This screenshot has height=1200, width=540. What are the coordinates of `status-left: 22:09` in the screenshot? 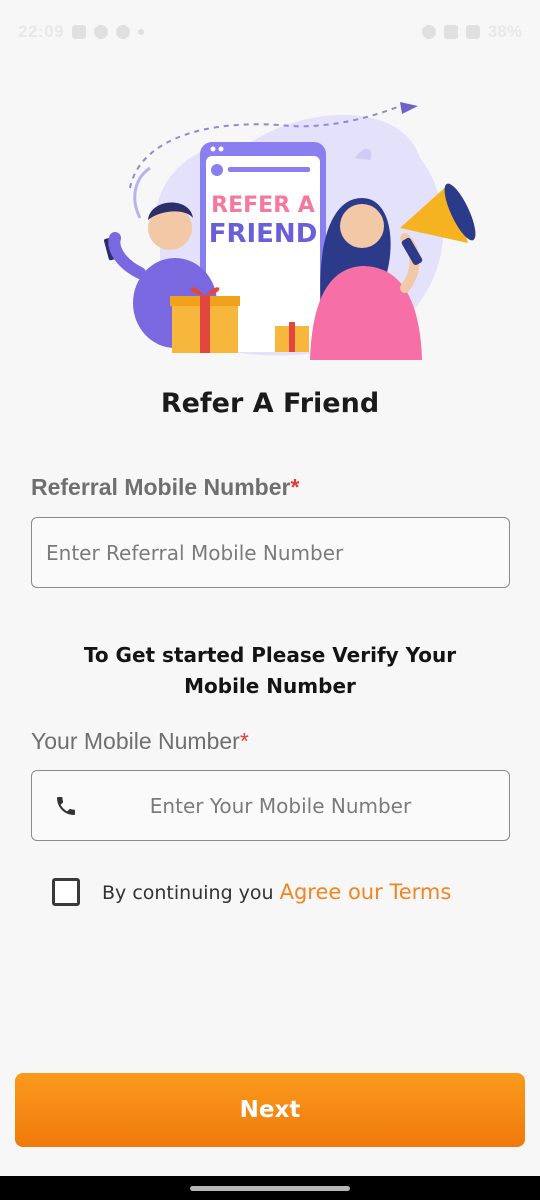 It's located at (81, 32).